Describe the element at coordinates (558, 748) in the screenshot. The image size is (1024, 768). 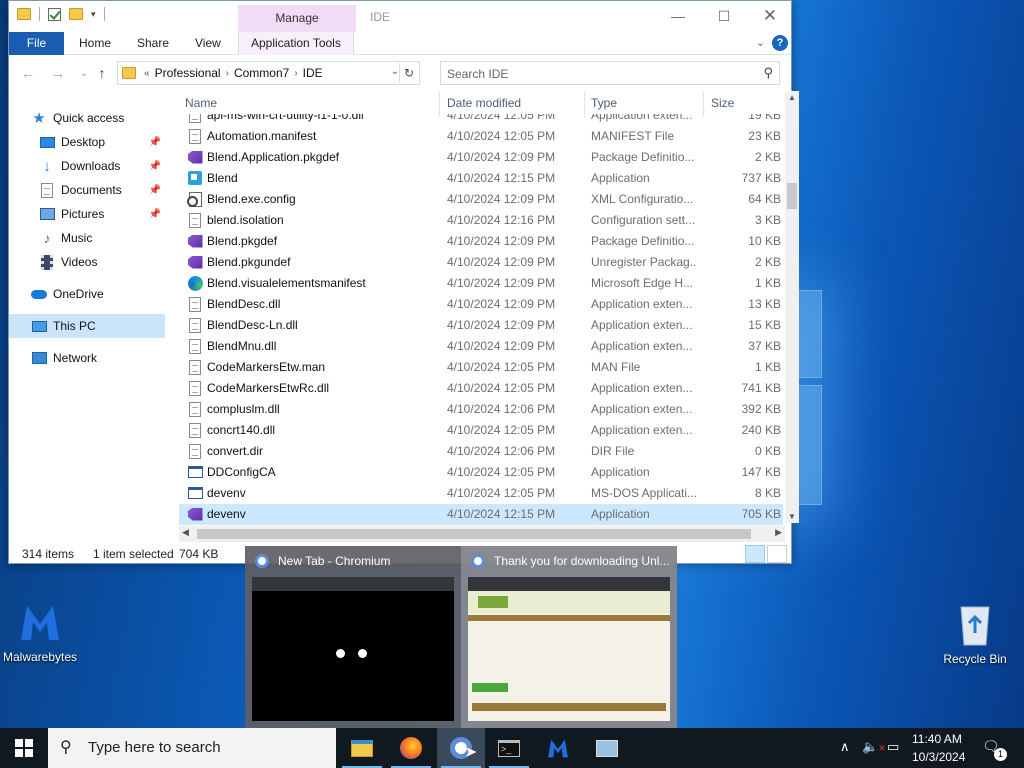
I see `taskbar-malwarebytes` at that location.